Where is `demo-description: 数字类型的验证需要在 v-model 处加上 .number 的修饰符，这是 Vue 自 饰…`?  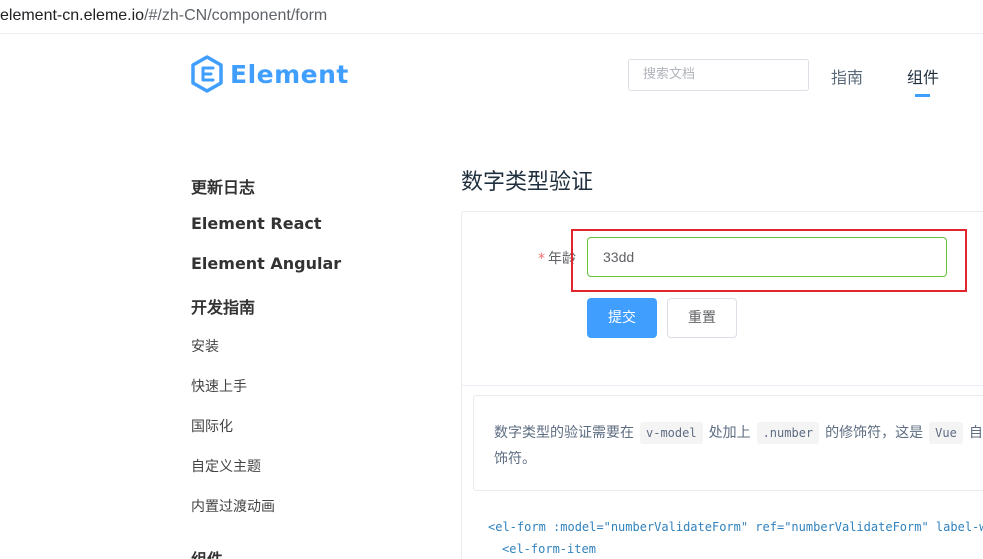 demo-description: 数字类型的验证需要在 v-model 处加上 .number 的修饰符，这是 Vue 自 饰… is located at coordinates (728, 443).